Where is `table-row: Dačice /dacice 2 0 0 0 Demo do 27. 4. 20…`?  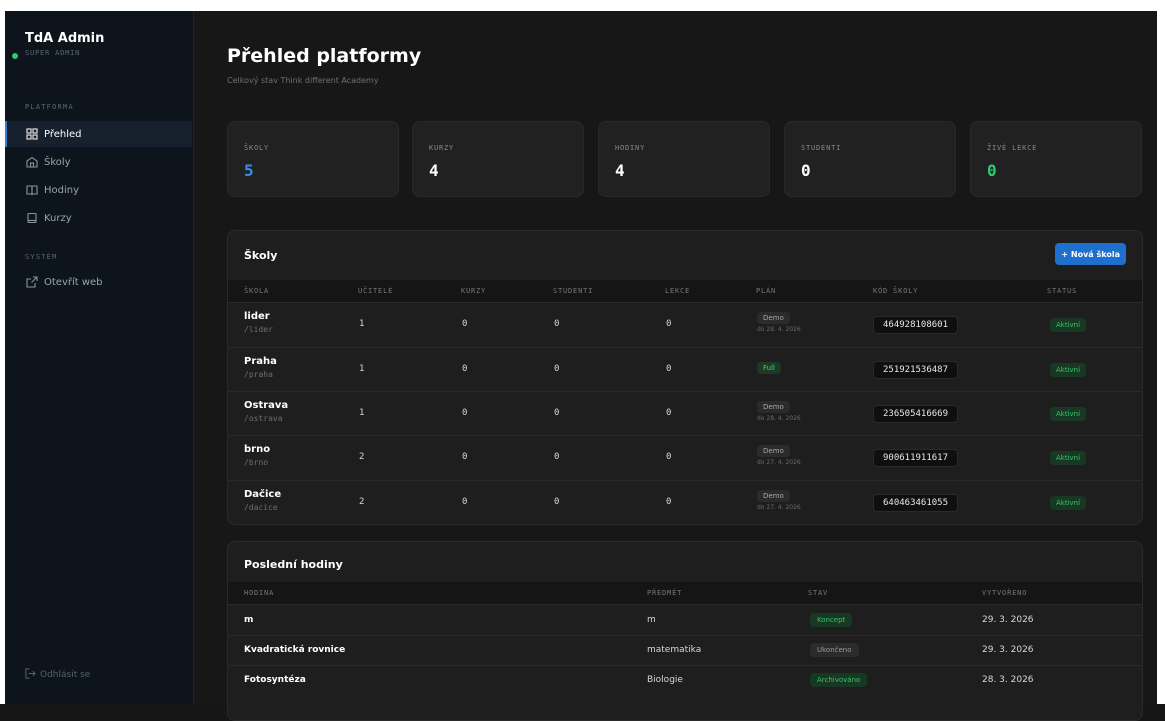 table-row: Dačice /dacice 2 0 0 0 Demo do 27. 4. 20… is located at coordinates (685, 502).